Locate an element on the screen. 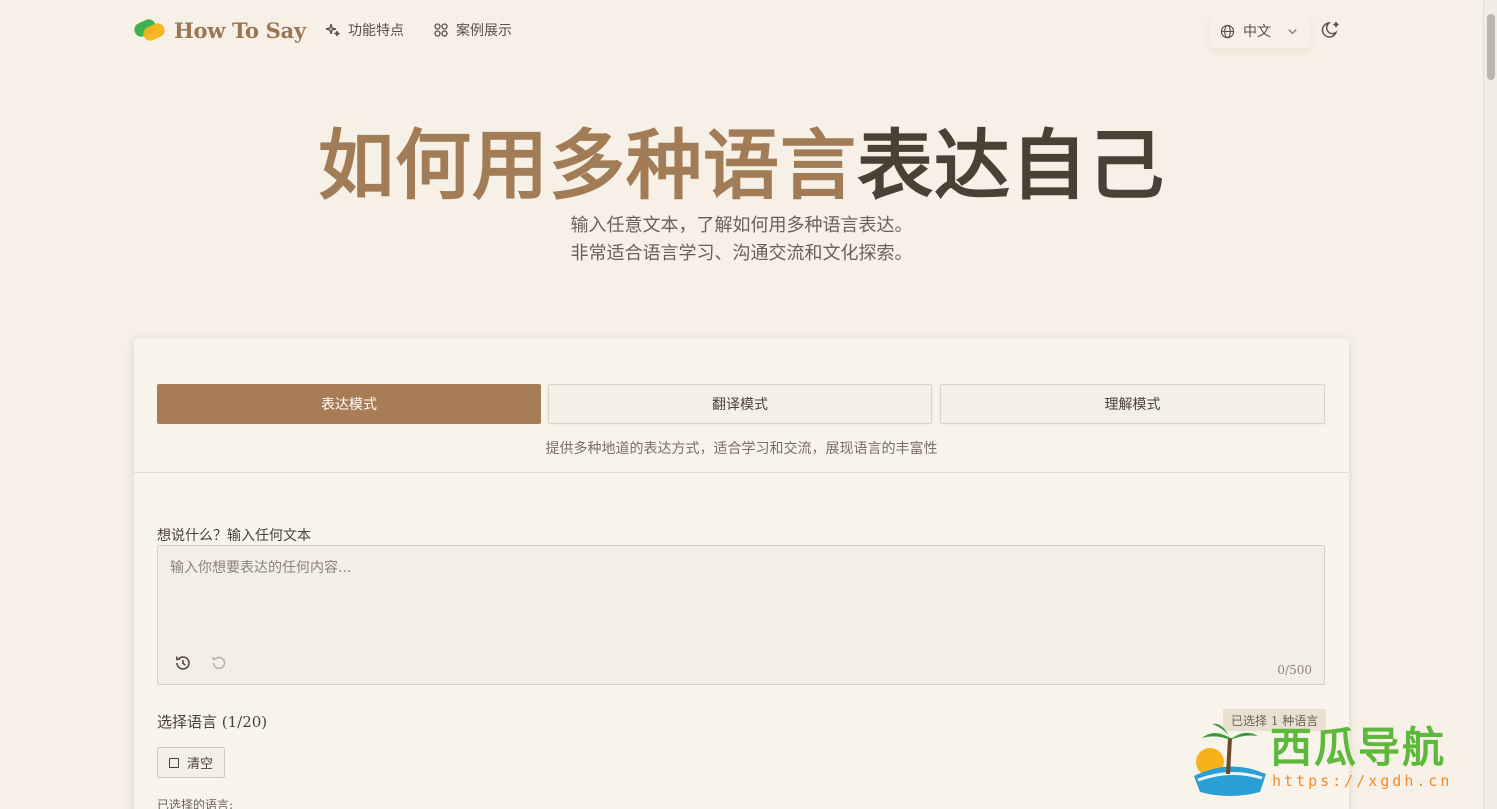 The height and width of the screenshot is (809, 1497). moon-icon is located at coordinates (1331, 30).